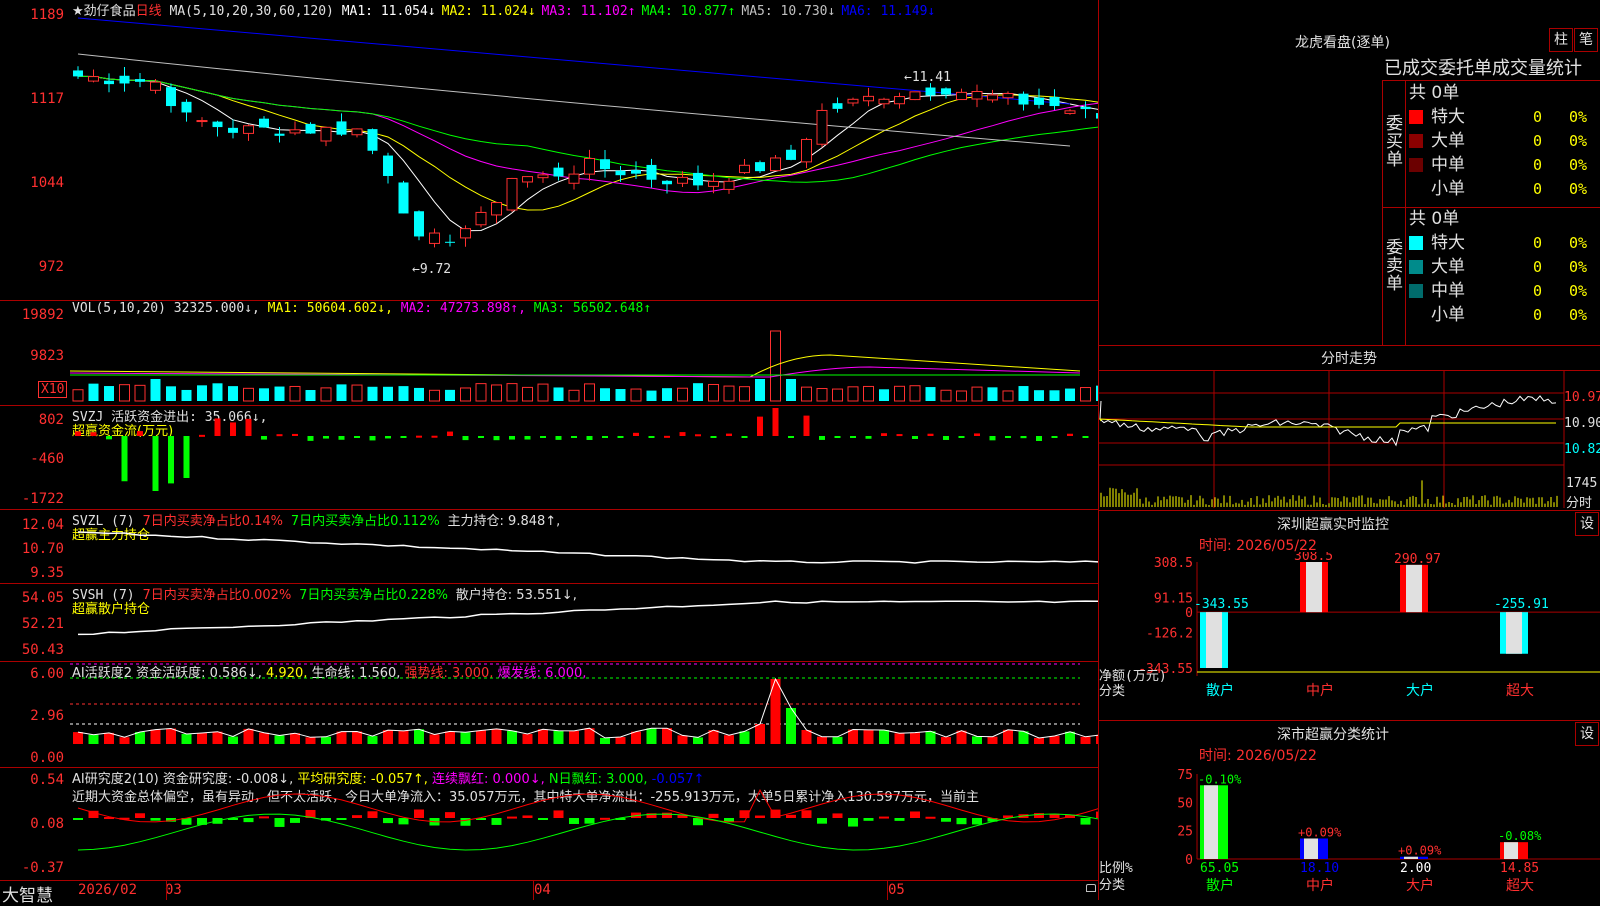 This screenshot has height=906, width=1600. I want to click on lock-icon, so click(1091, 888).